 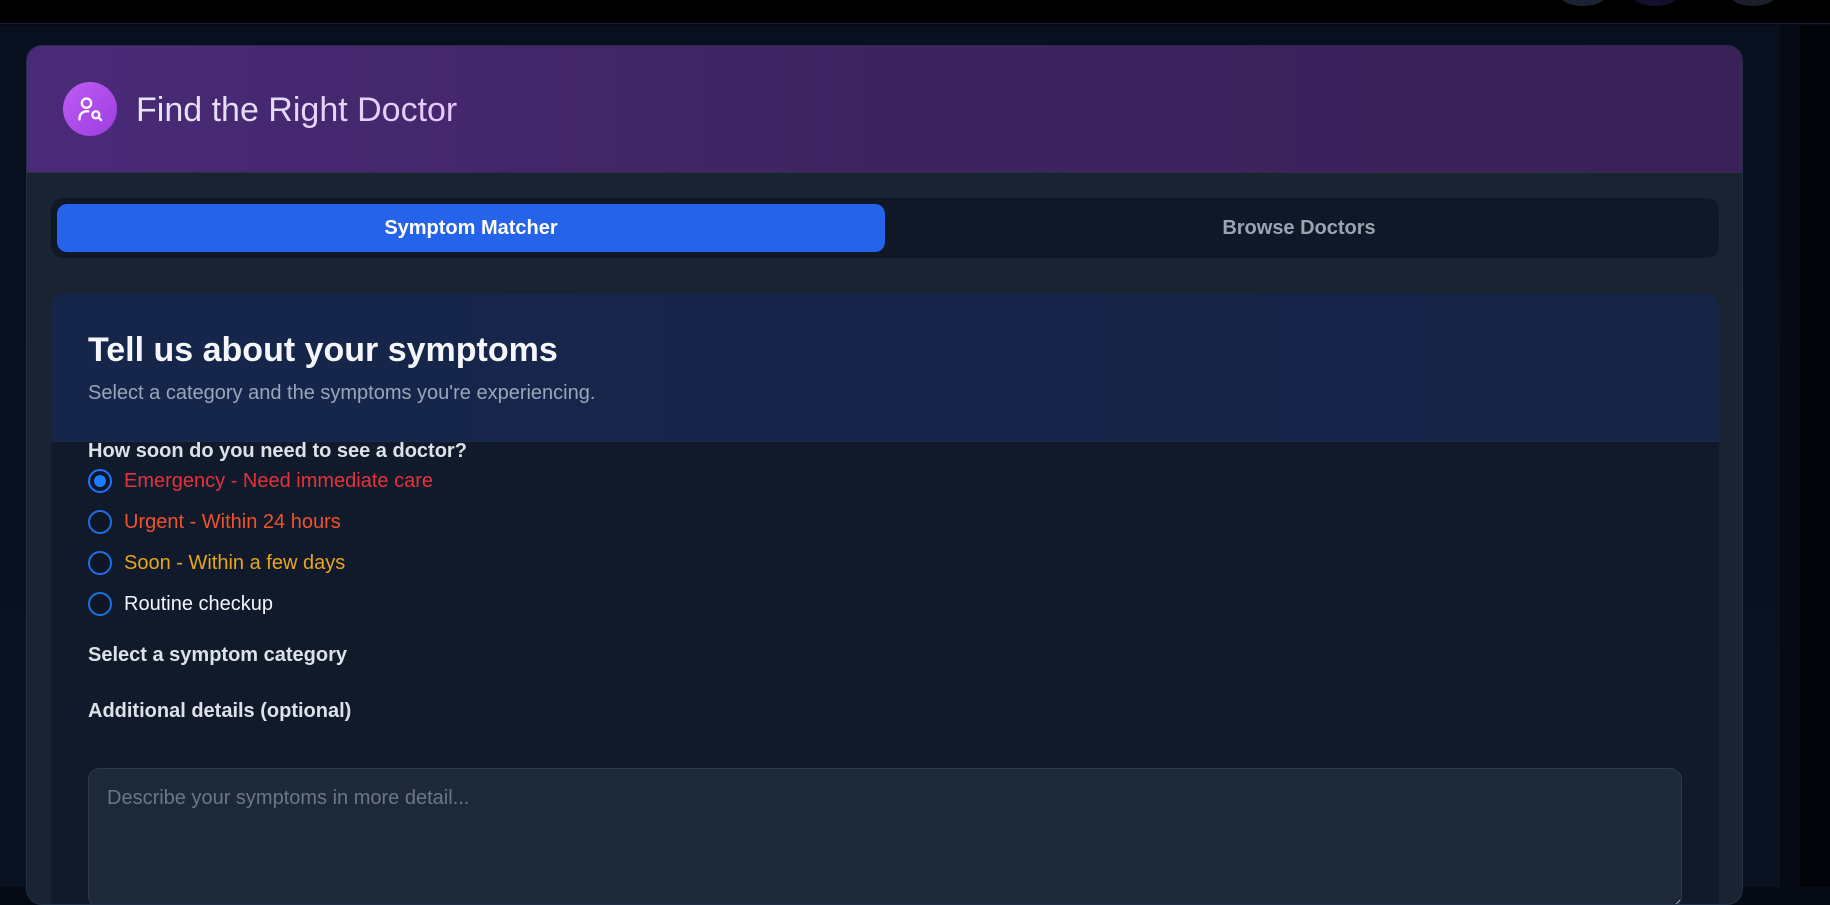 What do you see at coordinates (100, 522) in the screenshot?
I see `radio-urgent` at bounding box center [100, 522].